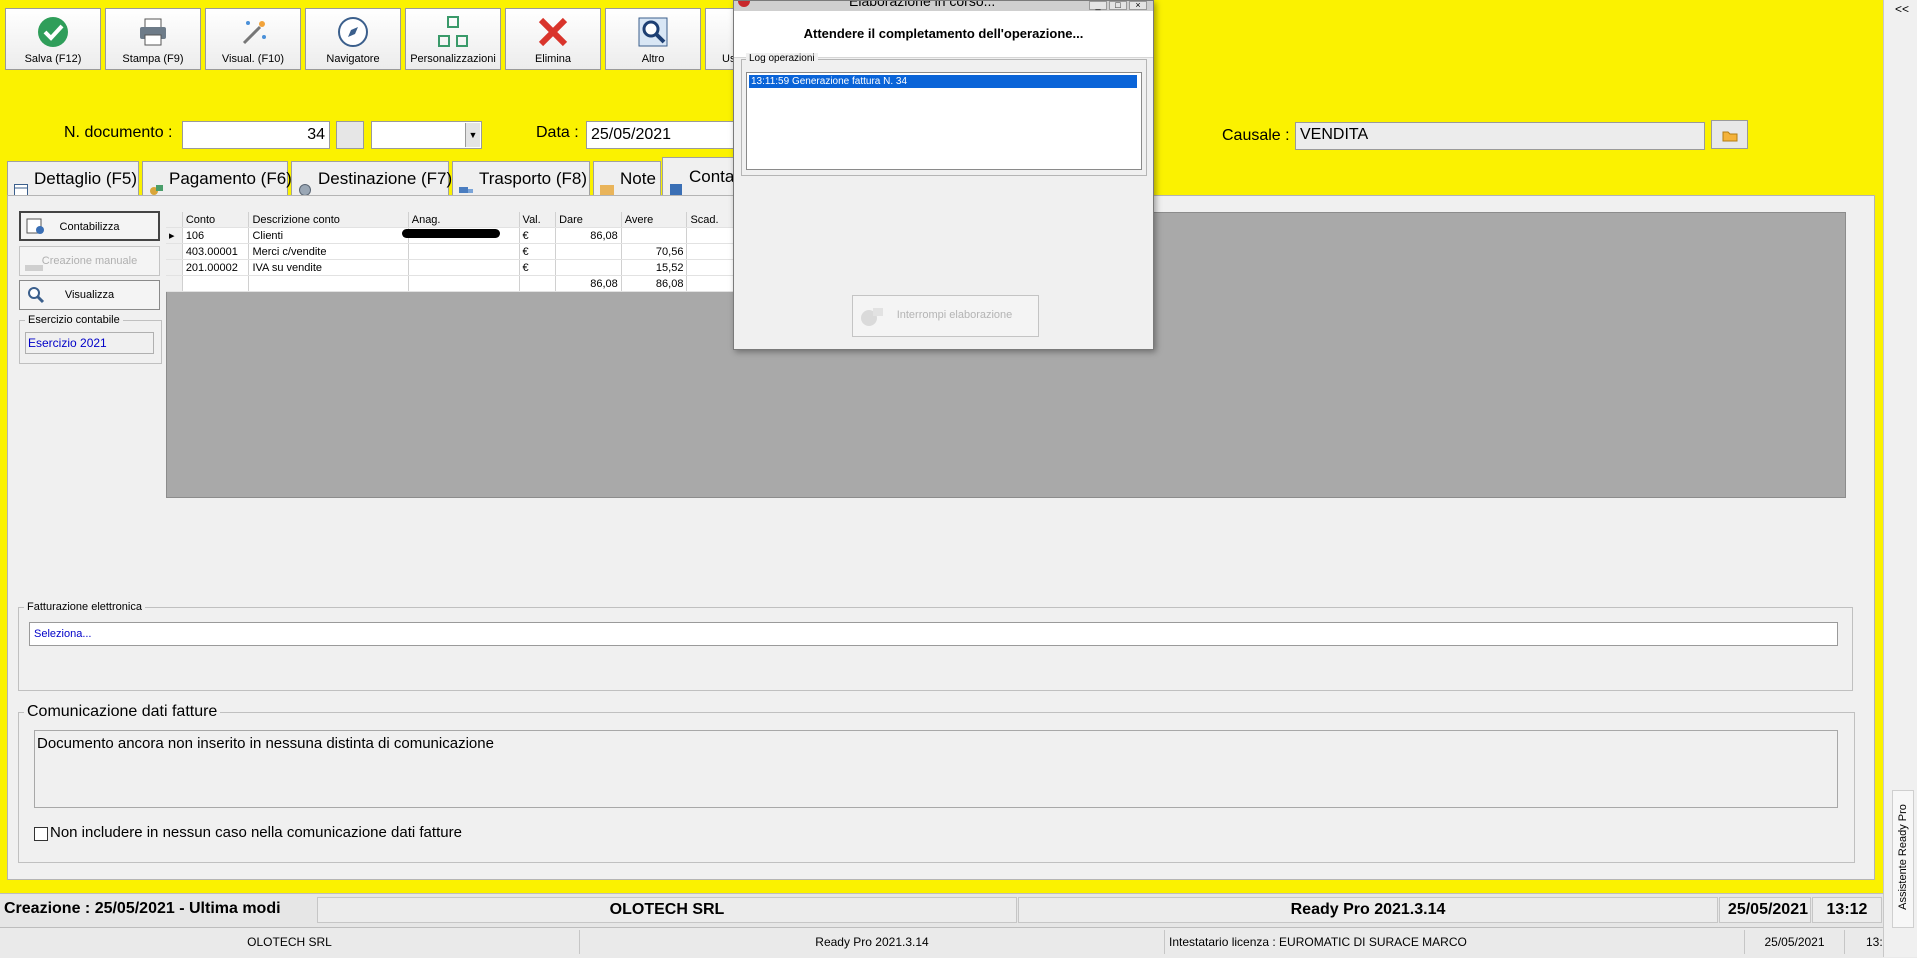 The height and width of the screenshot is (958, 1917). I want to click on print-label: Stampa (F9), so click(153, 59).